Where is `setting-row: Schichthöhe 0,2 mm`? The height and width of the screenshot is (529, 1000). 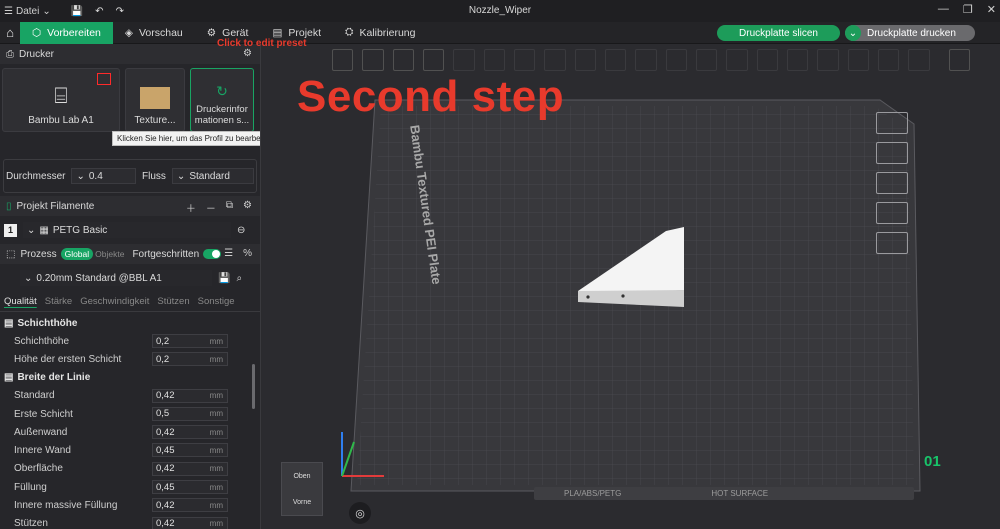
setting-row: Schichthöhe 0,2 mm is located at coordinates (130, 341).